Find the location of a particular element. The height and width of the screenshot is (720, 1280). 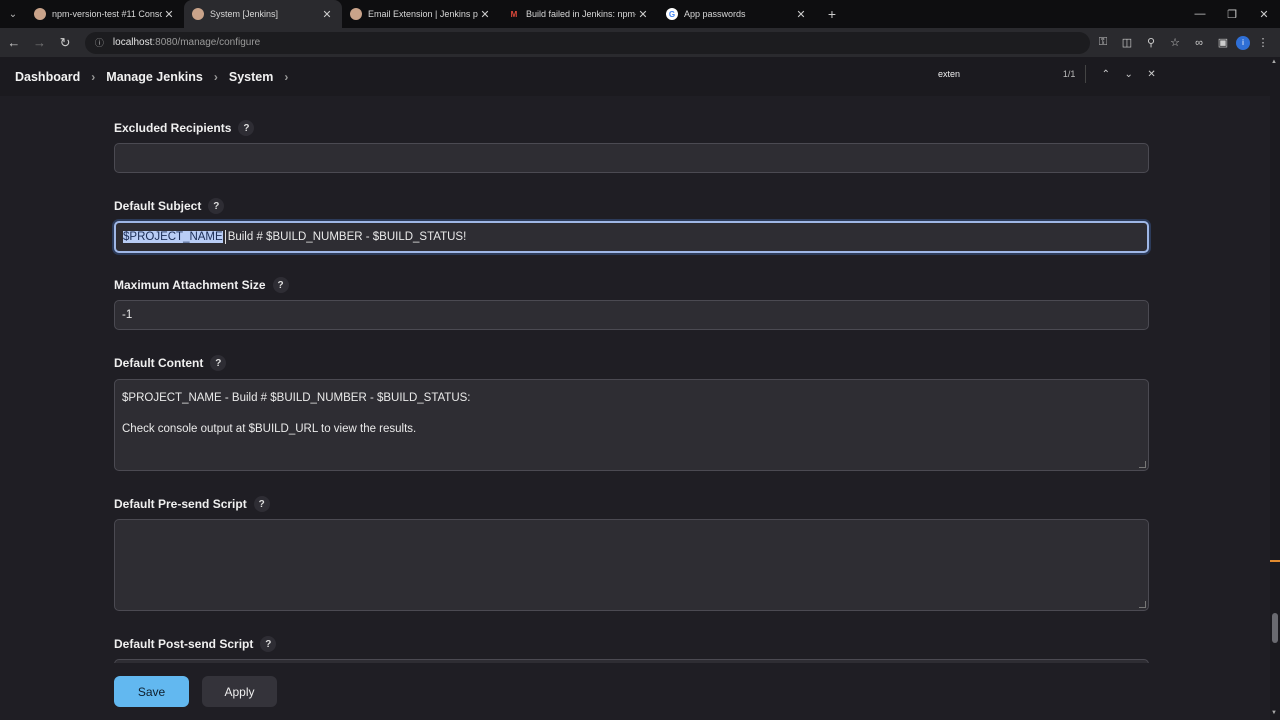

max-attachment-size-label: Maximum Attachment Size ? is located at coordinates (201, 285).